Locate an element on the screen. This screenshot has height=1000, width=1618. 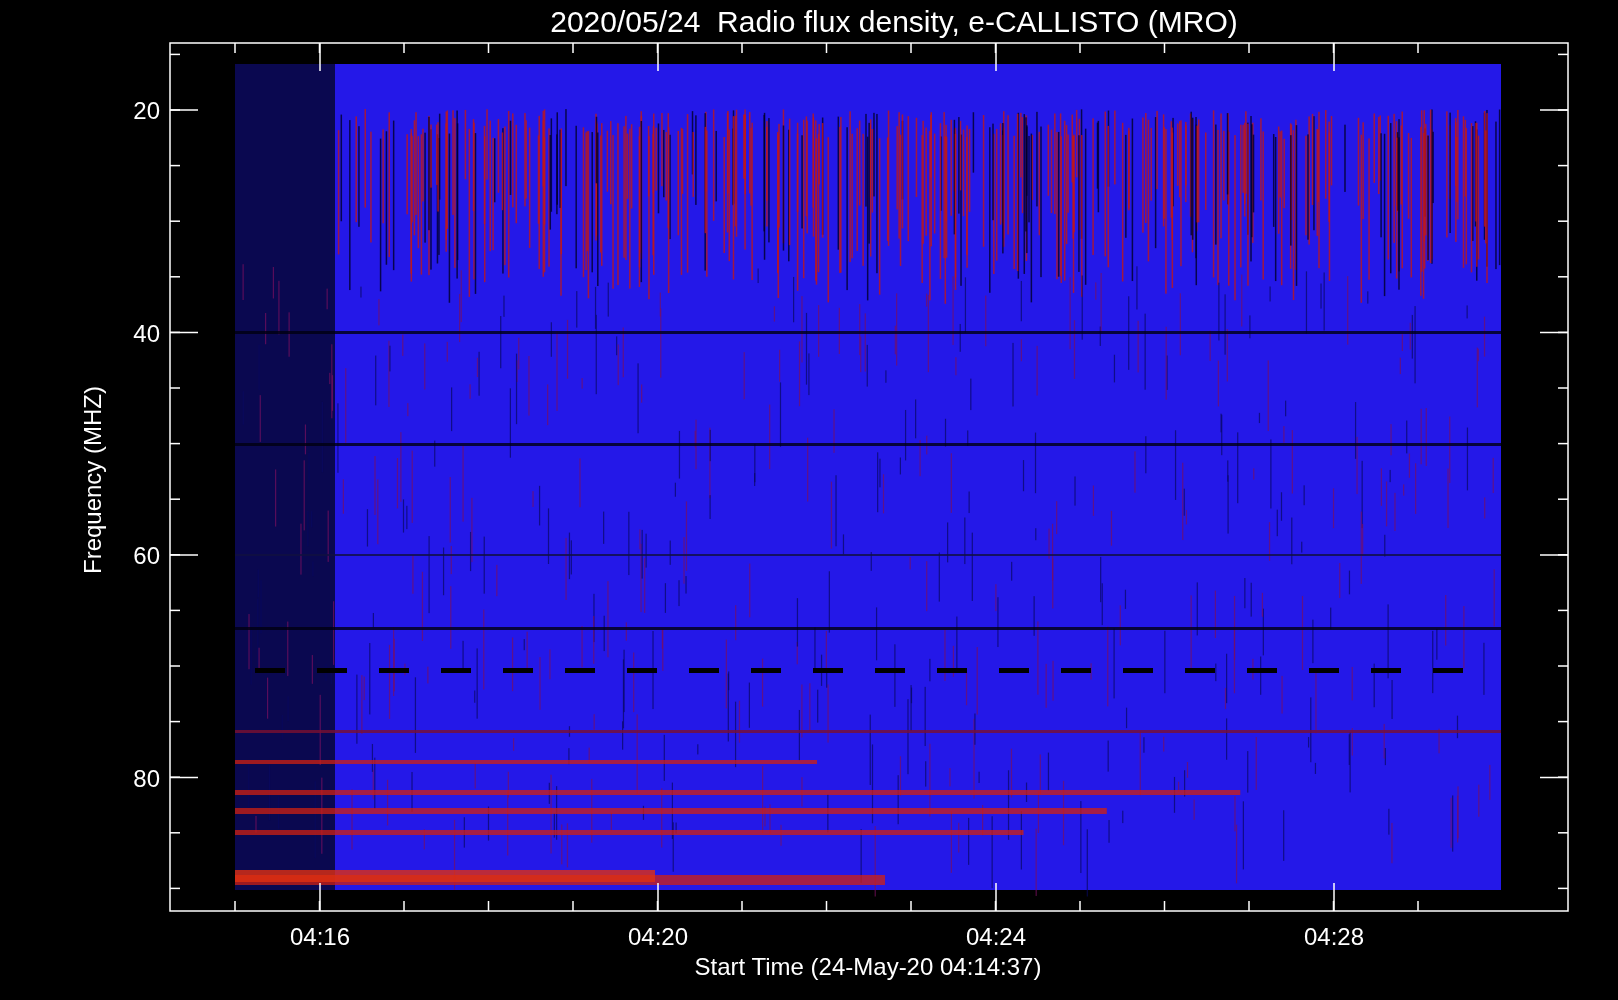
x-tick-label: 04:16 is located at coordinates (320, 936).